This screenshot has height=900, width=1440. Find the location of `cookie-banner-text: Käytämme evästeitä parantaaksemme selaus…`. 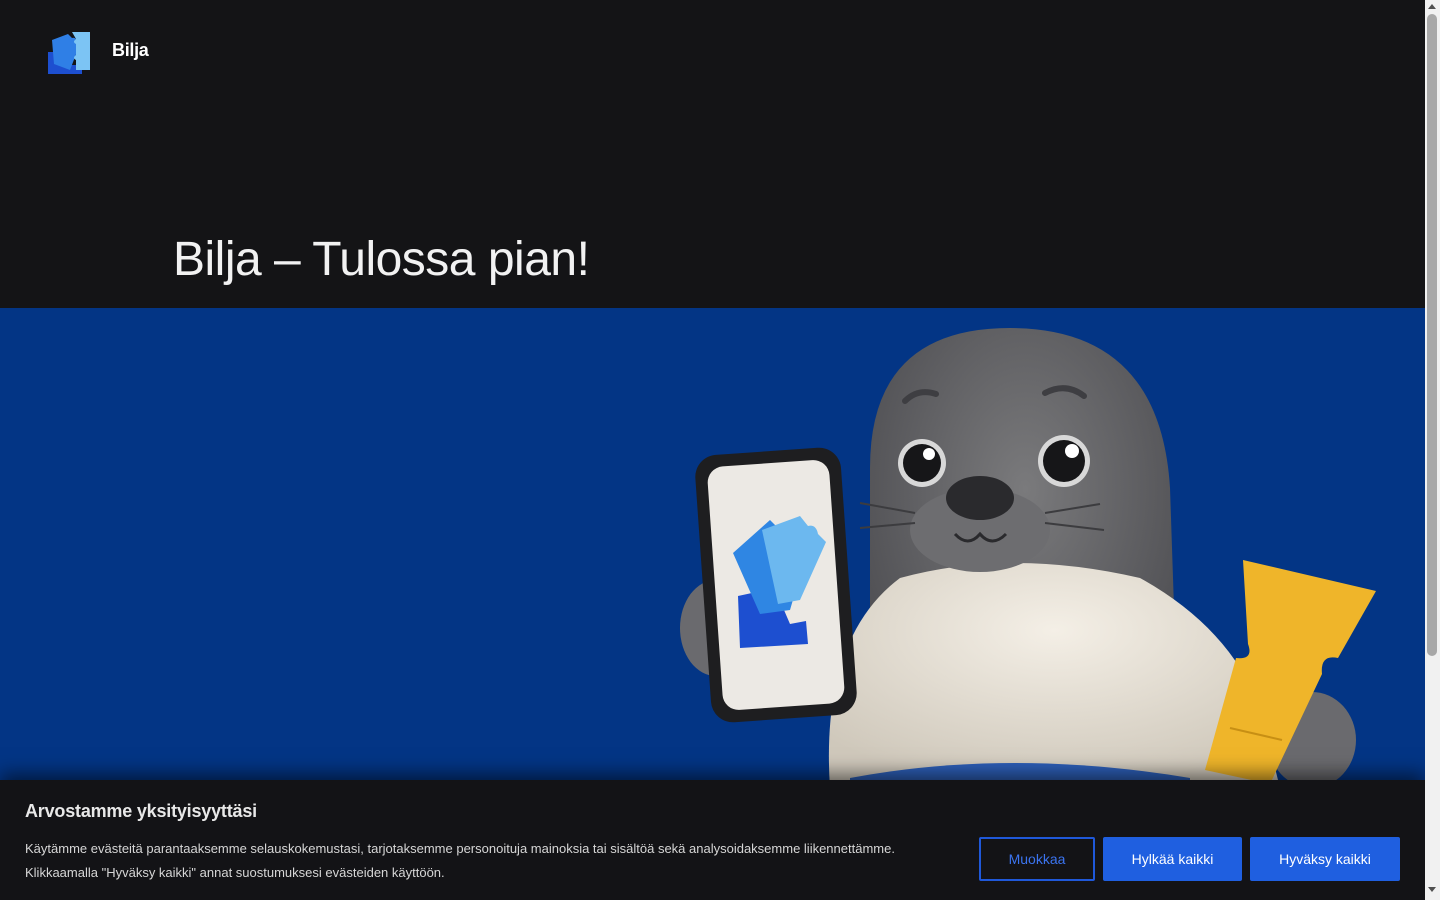

cookie-banner-text: Käytämme evästeitä parantaaksemme selaus… is located at coordinates (485, 861).